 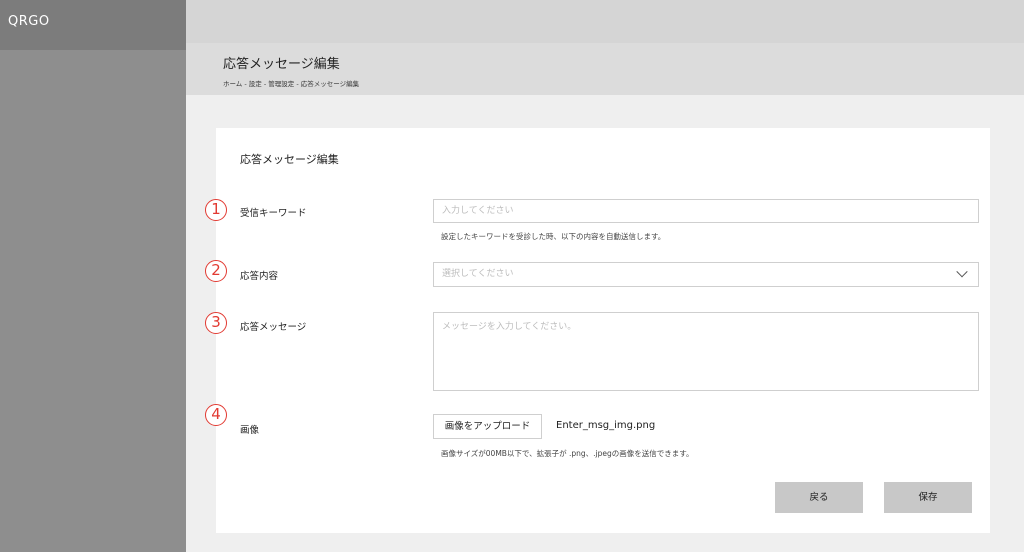 I want to click on marker-4-icon: 4, so click(x=216, y=415).